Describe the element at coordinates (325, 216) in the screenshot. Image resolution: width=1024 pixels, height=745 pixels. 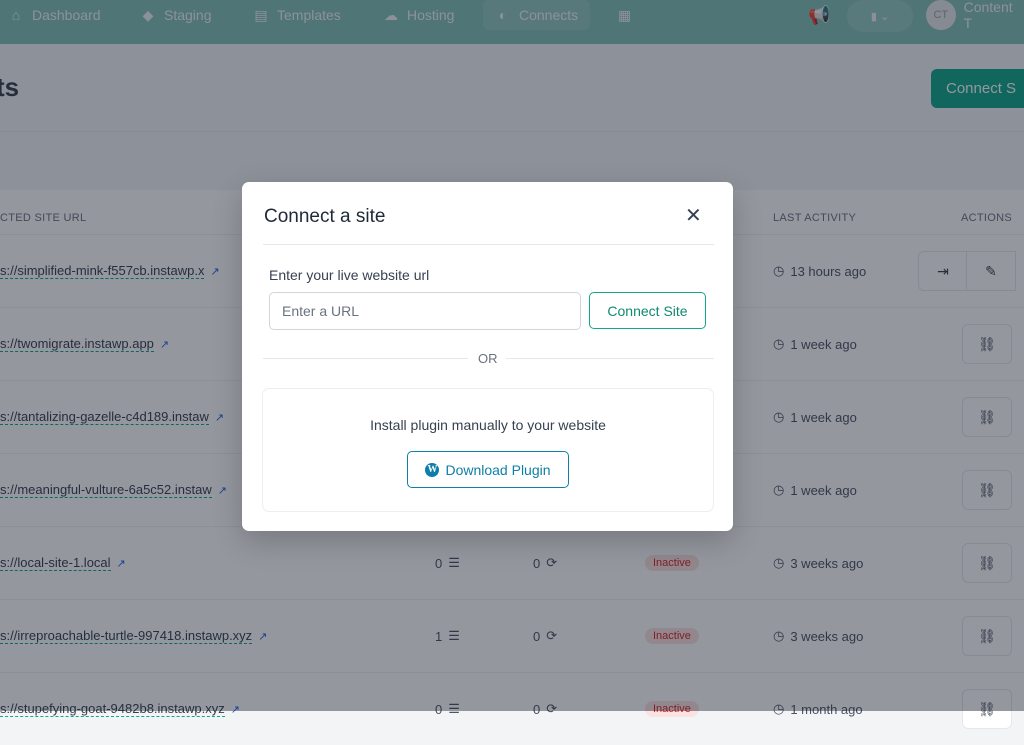
I see `modal-title: Connect a site` at that location.